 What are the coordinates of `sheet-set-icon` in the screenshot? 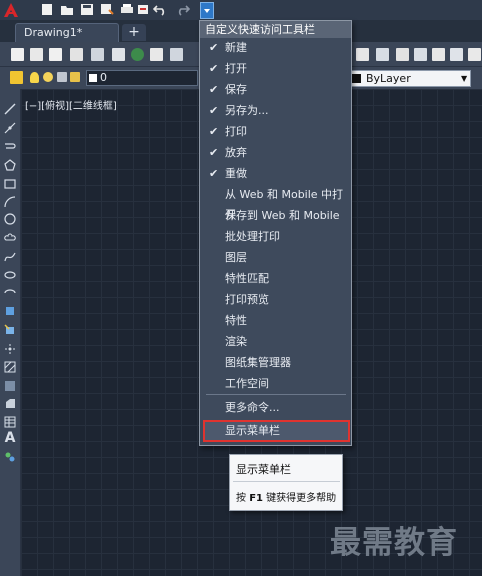 It's located at (456, 54).